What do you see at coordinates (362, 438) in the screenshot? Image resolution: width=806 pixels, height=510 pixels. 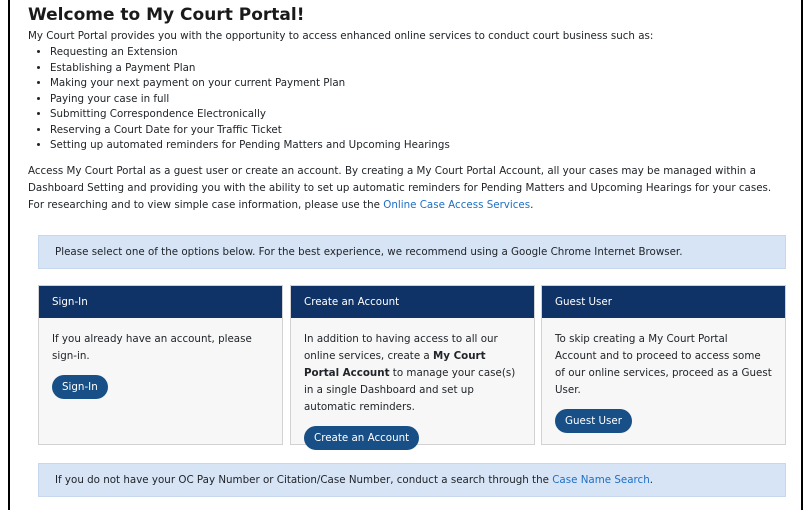 I see `create-account-button: Create an Account` at bounding box center [362, 438].